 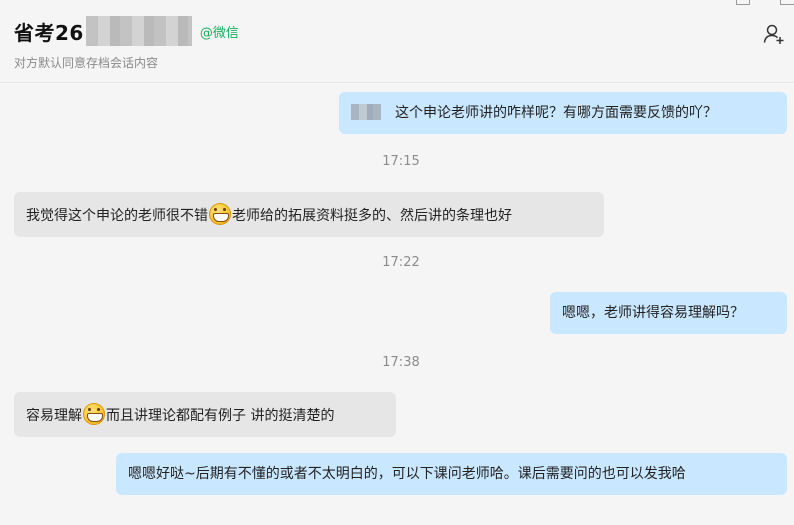 I want to click on message-timestamp: 17:15, so click(x=401, y=161).